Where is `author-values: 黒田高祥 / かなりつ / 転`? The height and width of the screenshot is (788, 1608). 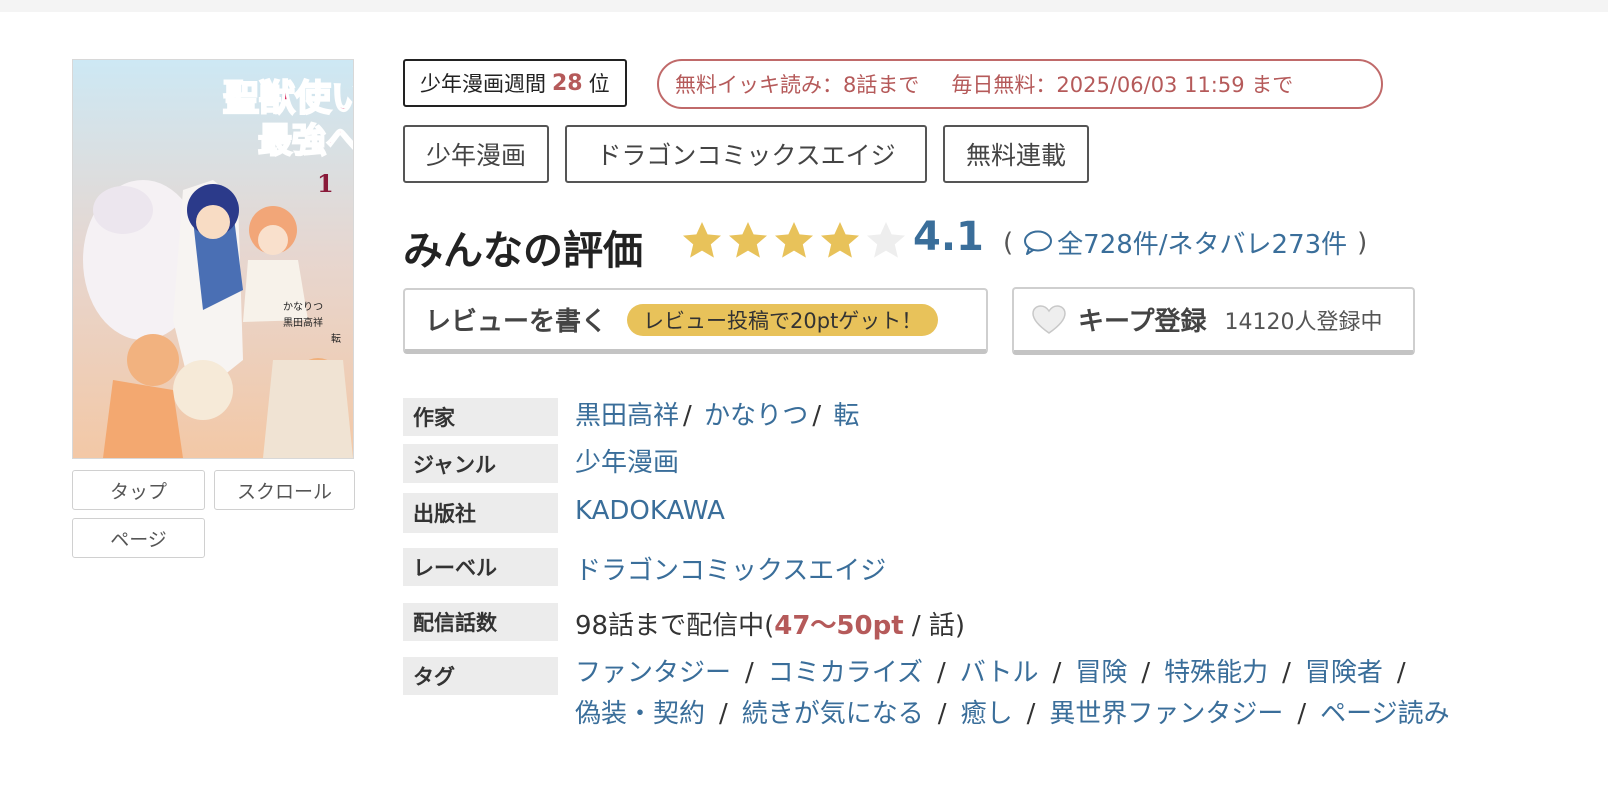 author-values: 黒田高祥 / かなりつ / 転 is located at coordinates (717, 416).